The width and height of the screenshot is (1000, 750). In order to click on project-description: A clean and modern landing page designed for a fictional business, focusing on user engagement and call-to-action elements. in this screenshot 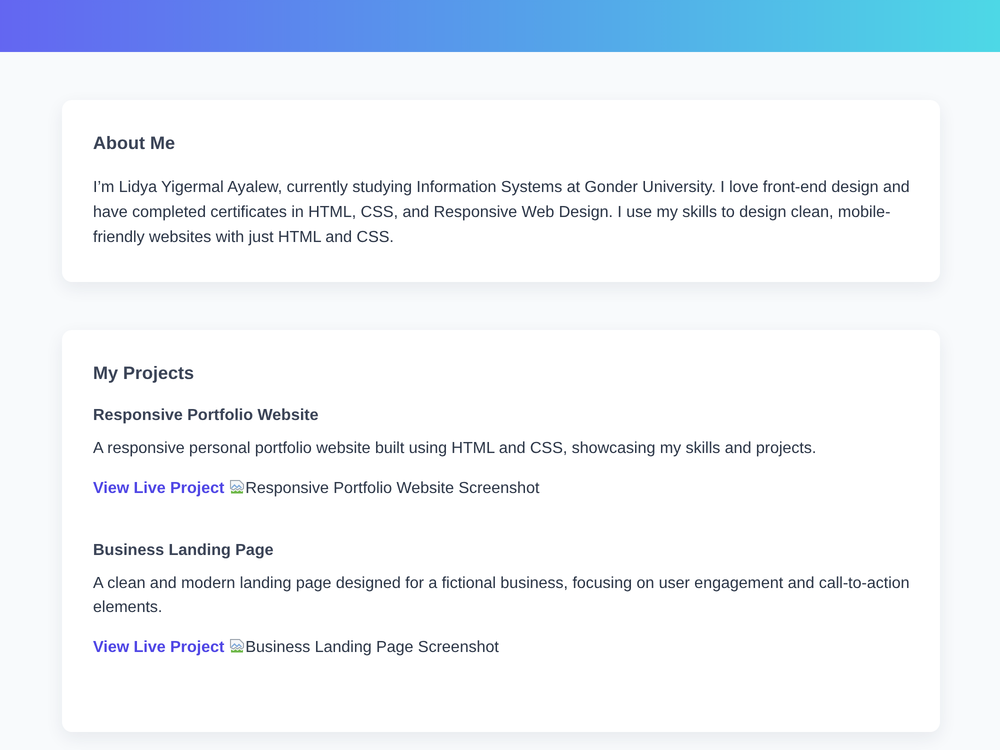, I will do `click(502, 596)`.